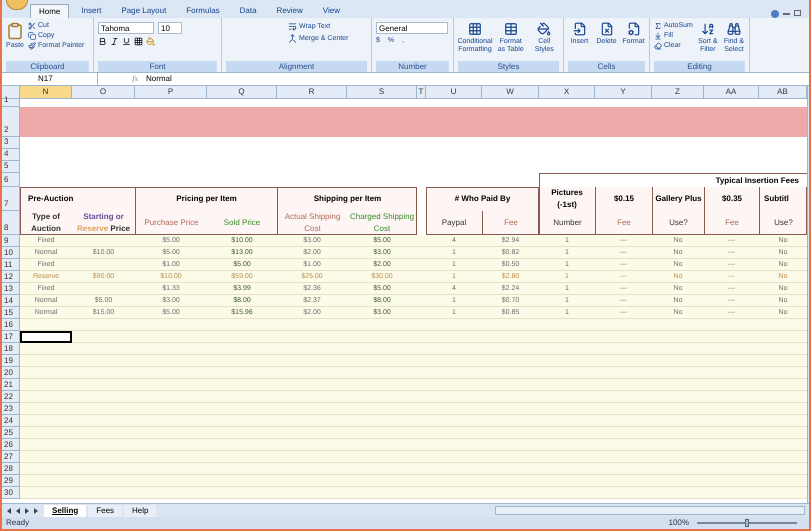 The height and width of the screenshot is (531, 811). What do you see at coordinates (11, 469) in the screenshot?
I see `row-number: 28` at bounding box center [11, 469].